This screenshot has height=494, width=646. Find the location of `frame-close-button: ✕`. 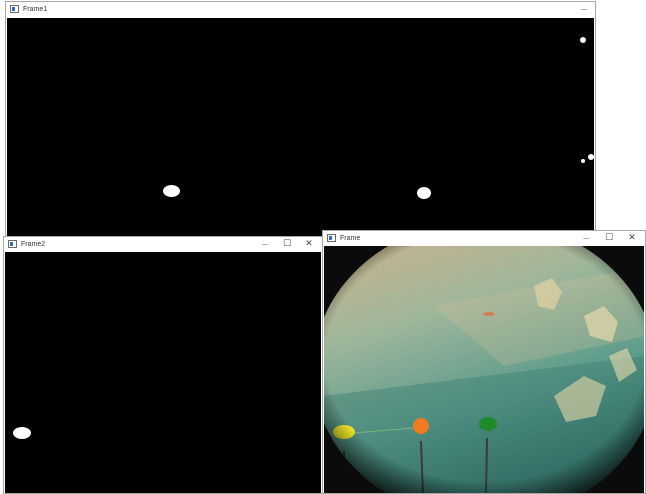

frame-close-button: ✕ is located at coordinates (632, 239).